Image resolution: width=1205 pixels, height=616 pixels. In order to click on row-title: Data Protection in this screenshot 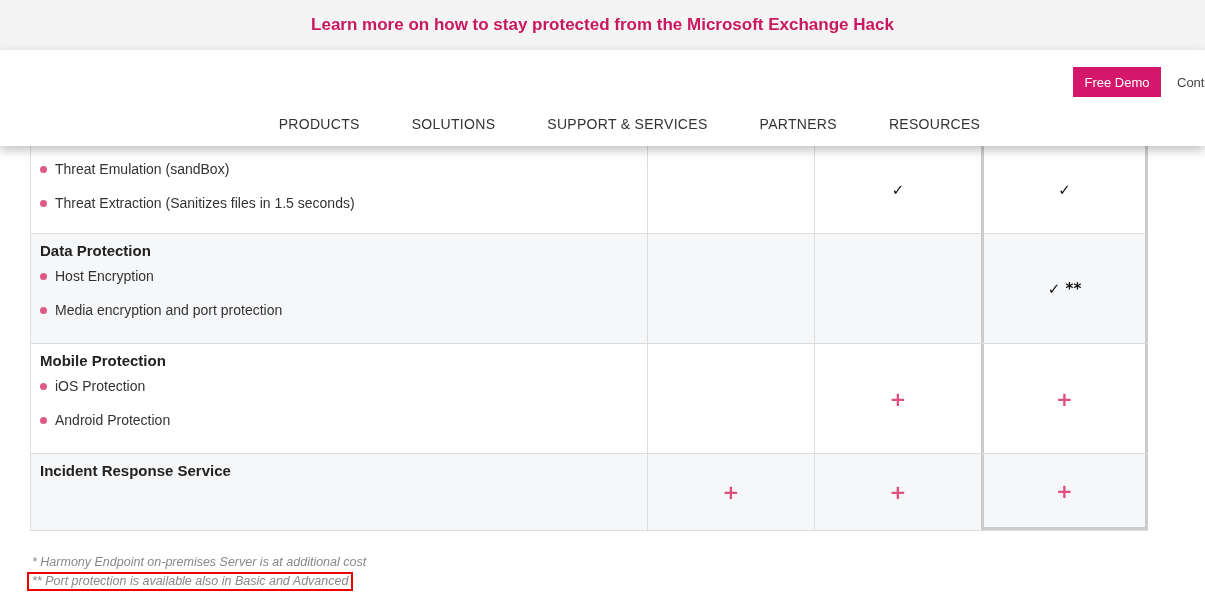, I will do `click(96, 250)`.